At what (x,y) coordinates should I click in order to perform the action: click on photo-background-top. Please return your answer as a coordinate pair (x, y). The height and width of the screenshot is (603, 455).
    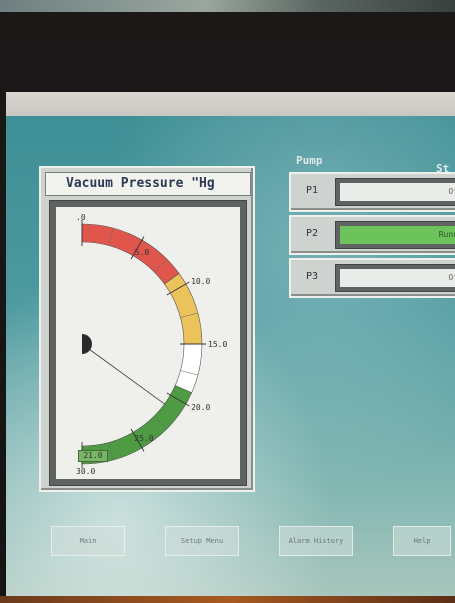
    Looking at the image, I should click on (227, 6).